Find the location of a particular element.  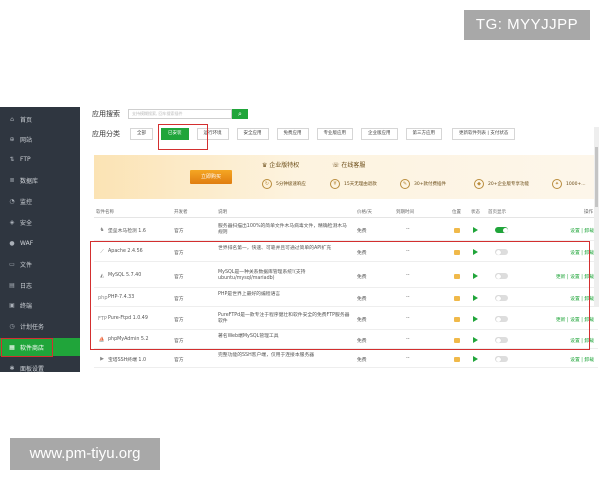

sidebar-item-home: ⌂ 首页 is located at coordinates (40, 119).